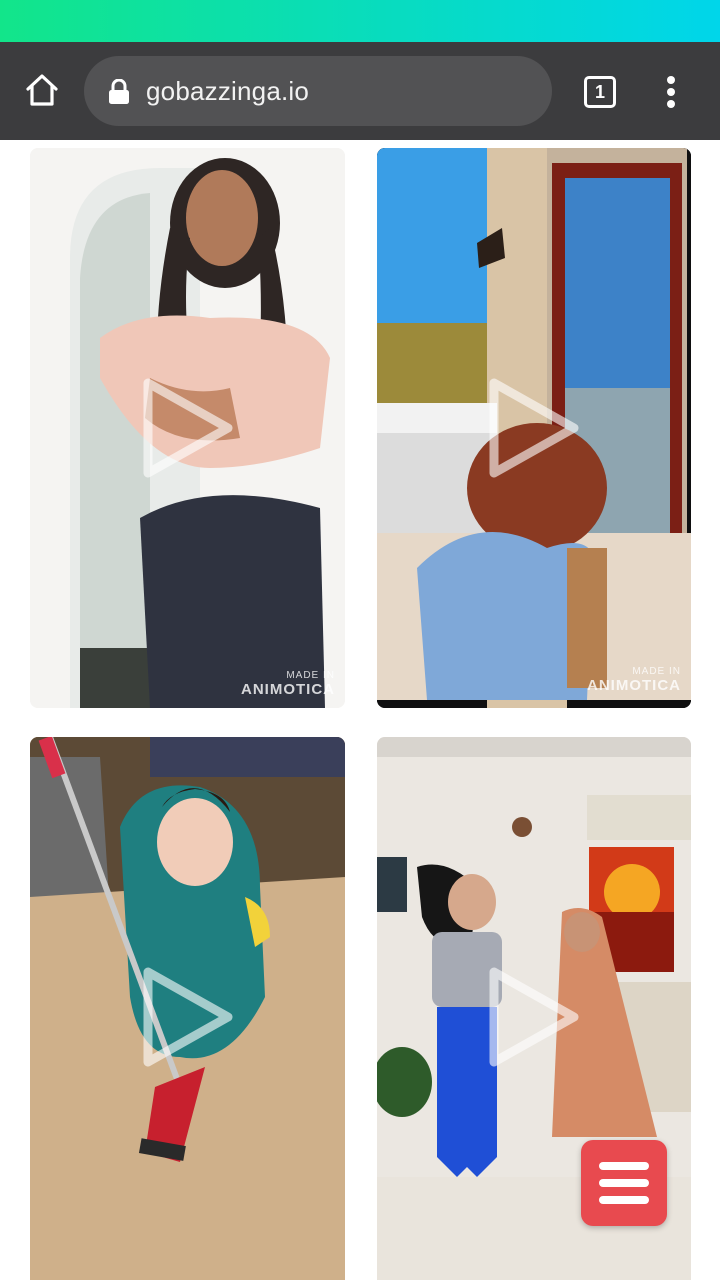 Image resolution: width=720 pixels, height=1280 pixels. Describe the element at coordinates (360, 21) in the screenshot. I see `status-bar` at that location.